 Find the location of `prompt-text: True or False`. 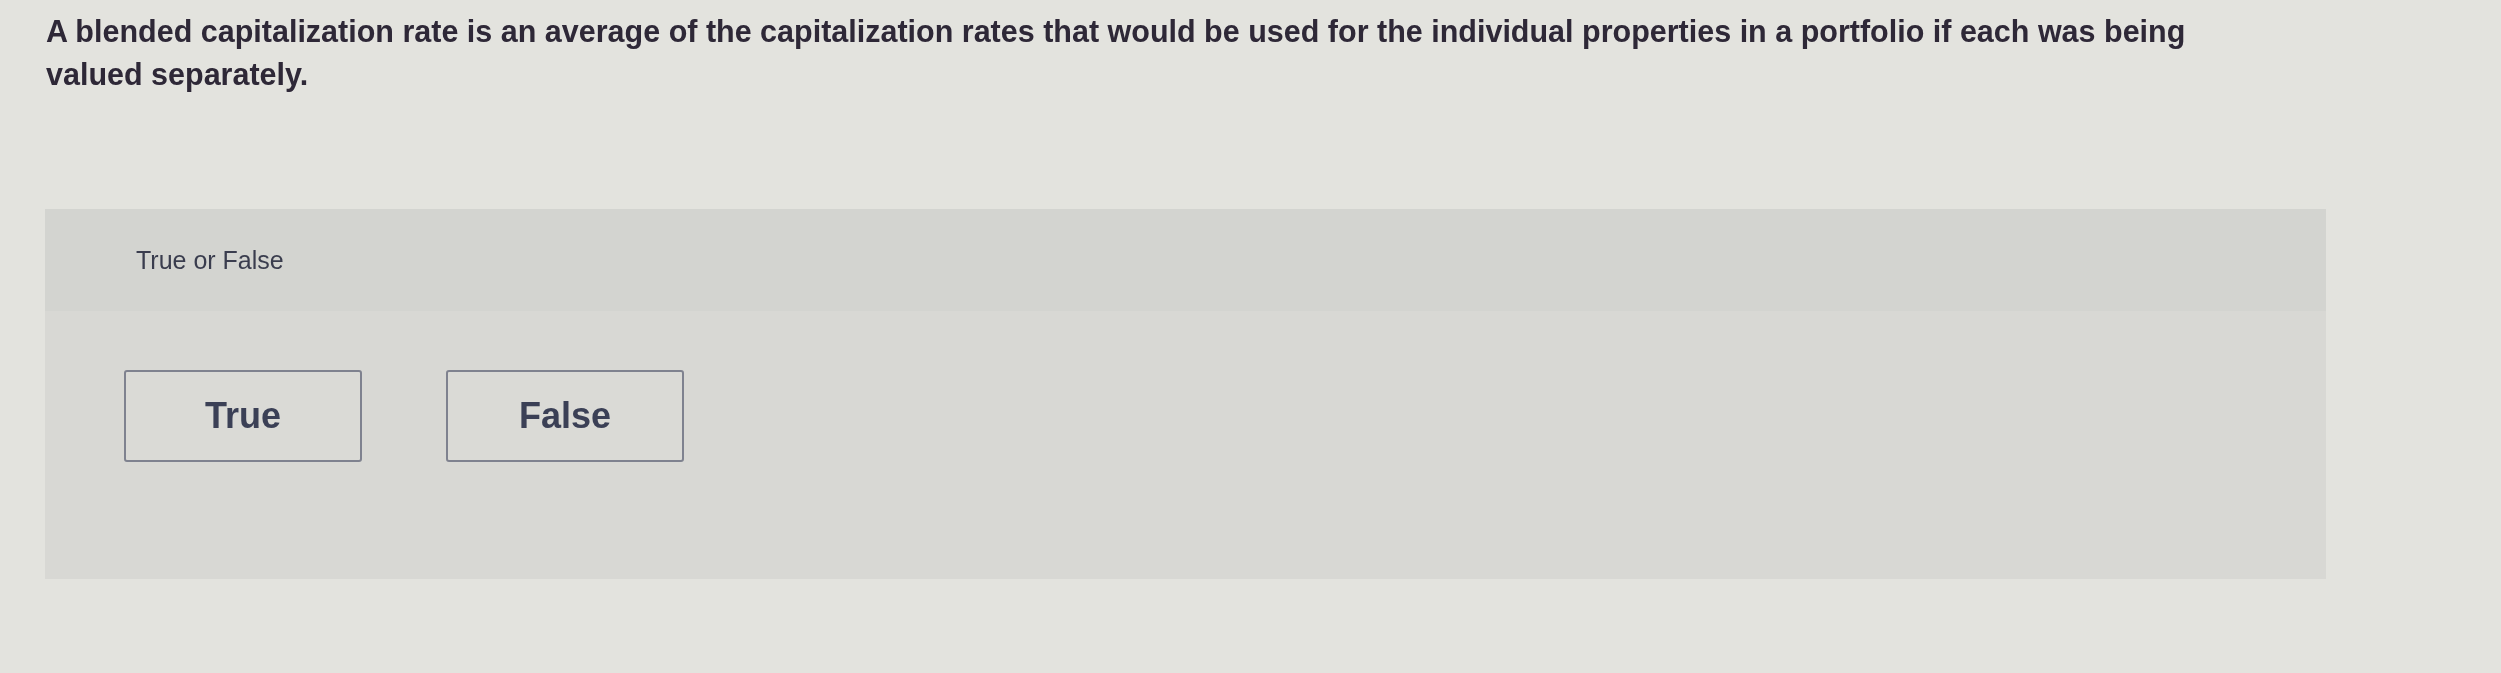

prompt-text: True or False is located at coordinates (210, 260).